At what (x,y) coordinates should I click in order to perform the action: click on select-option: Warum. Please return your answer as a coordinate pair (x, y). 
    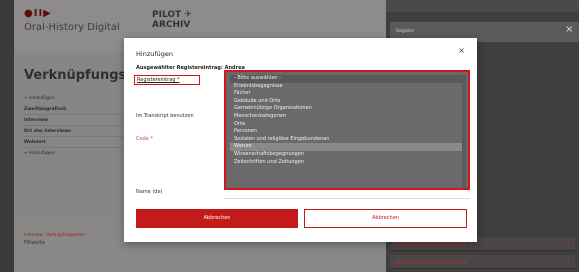
    Looking at the image, I should click on (347, 147).